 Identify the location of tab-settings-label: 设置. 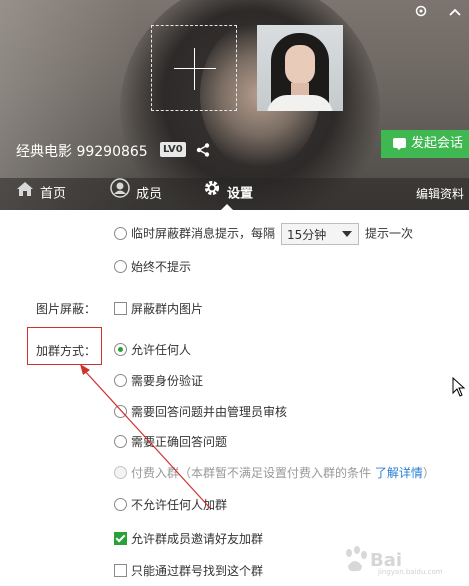
(240, 194).